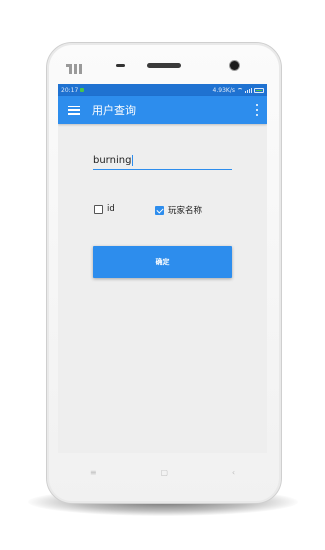  Describe the element at coordinates (70, 90) in the screenshot. I see `status-time: 20:17` at that location.